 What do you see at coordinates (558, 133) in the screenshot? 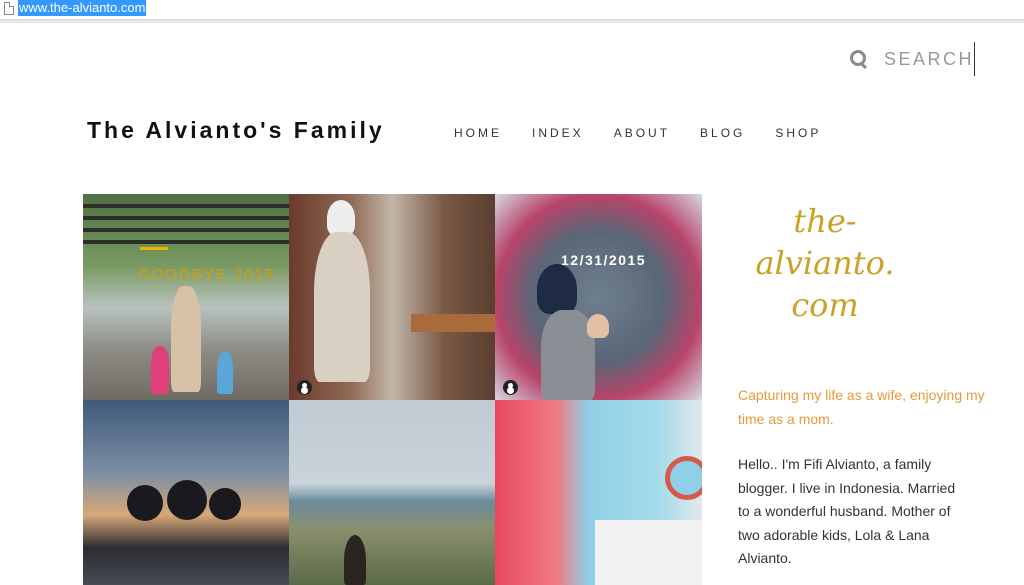
I see `nav-index: INDEX` at bounding box center [558, 133].